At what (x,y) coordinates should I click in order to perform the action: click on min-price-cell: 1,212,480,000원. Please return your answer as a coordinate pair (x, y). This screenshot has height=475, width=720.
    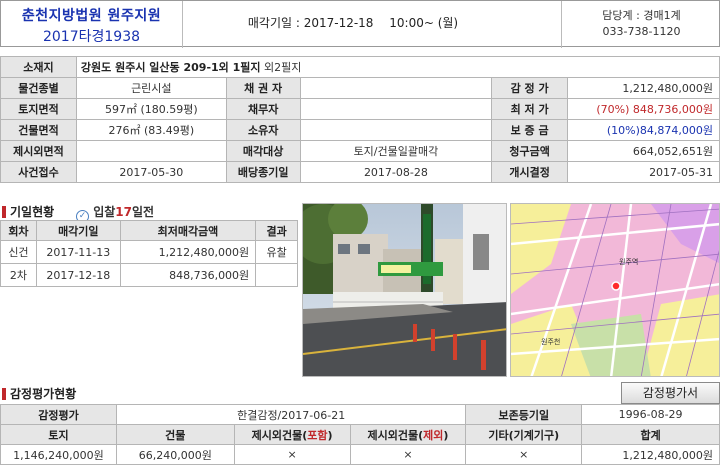
    Looking at the image, I should click on (188, 252).